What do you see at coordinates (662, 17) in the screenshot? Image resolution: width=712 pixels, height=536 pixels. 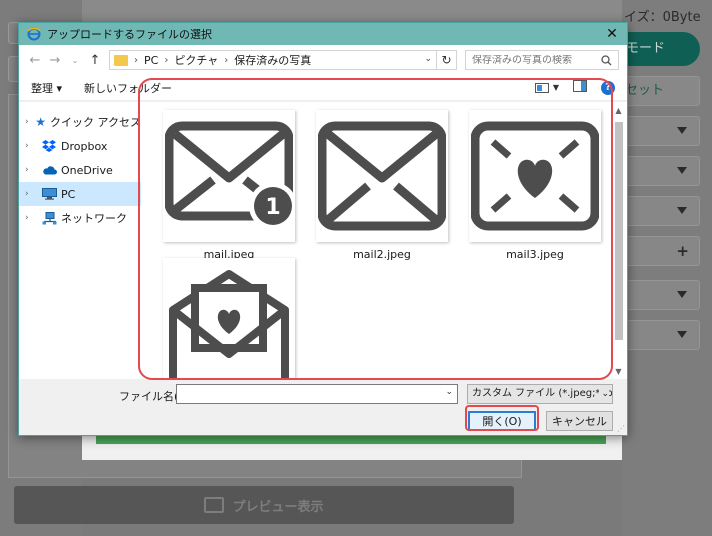 I see `bg-size-label: イズ：0Byte` at bounding box center [662, 17].